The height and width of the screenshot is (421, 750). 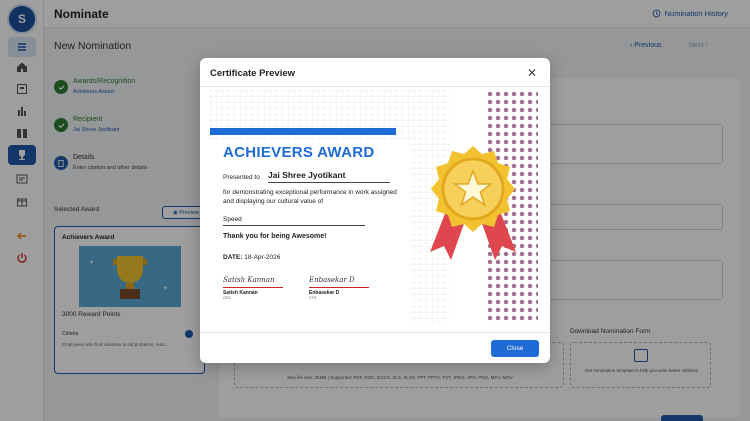 What do you see at coordinates (232, 219) in the screenshot?
I see `cultural-value: Speed` at bounding box center [232, 219].